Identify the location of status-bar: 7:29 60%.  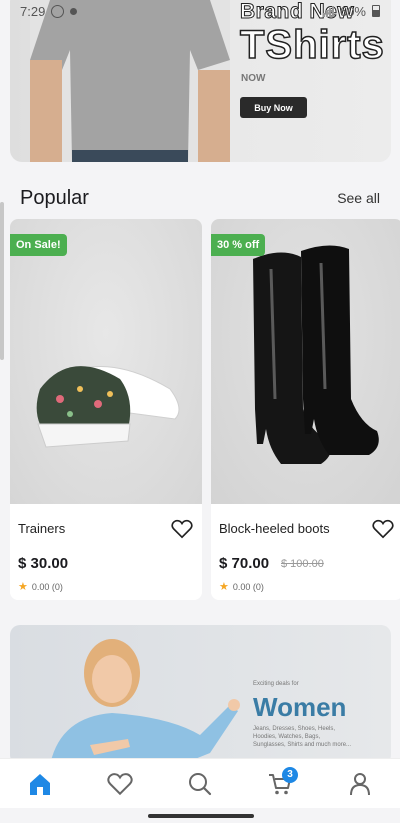
(200, 11).